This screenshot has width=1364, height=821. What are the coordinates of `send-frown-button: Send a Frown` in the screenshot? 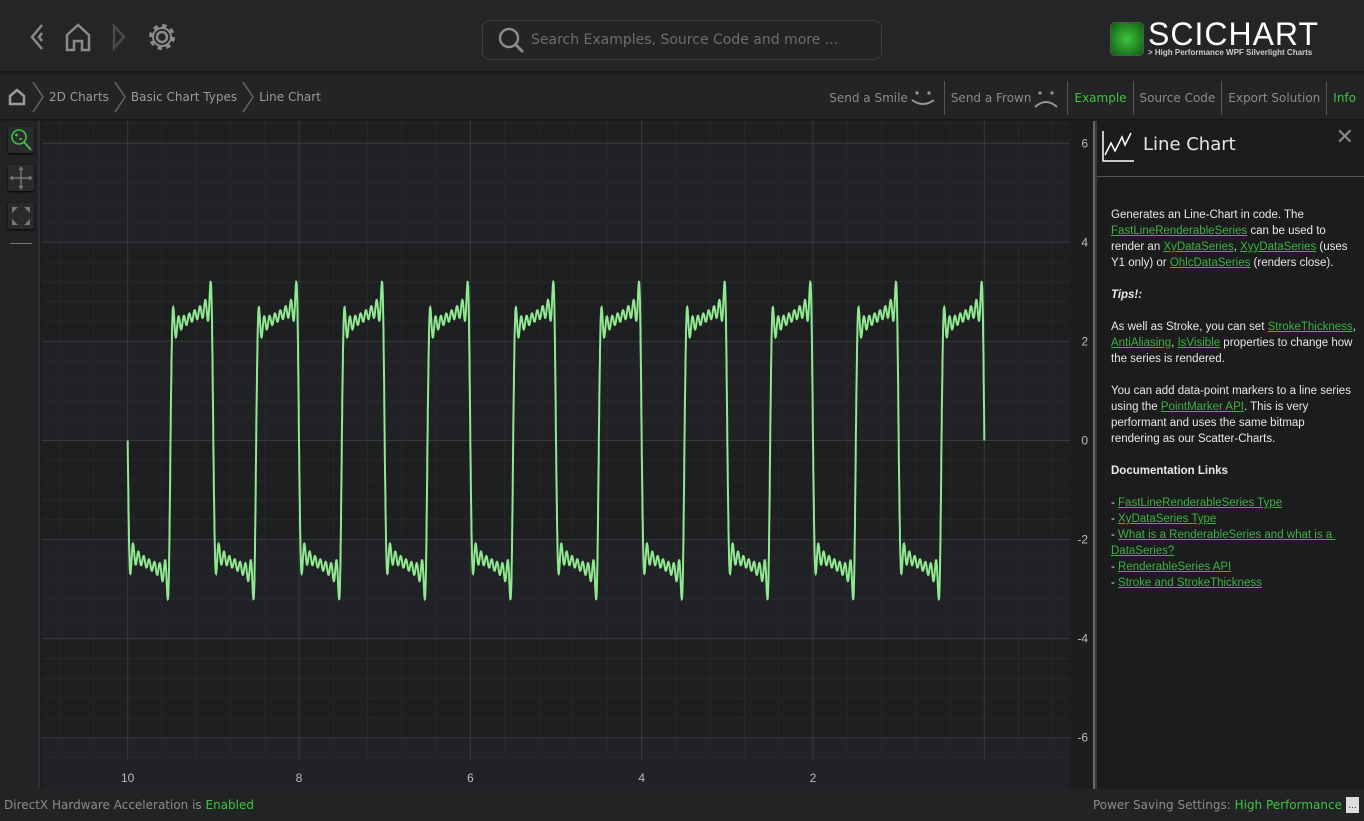 It's located at (1005, 97).